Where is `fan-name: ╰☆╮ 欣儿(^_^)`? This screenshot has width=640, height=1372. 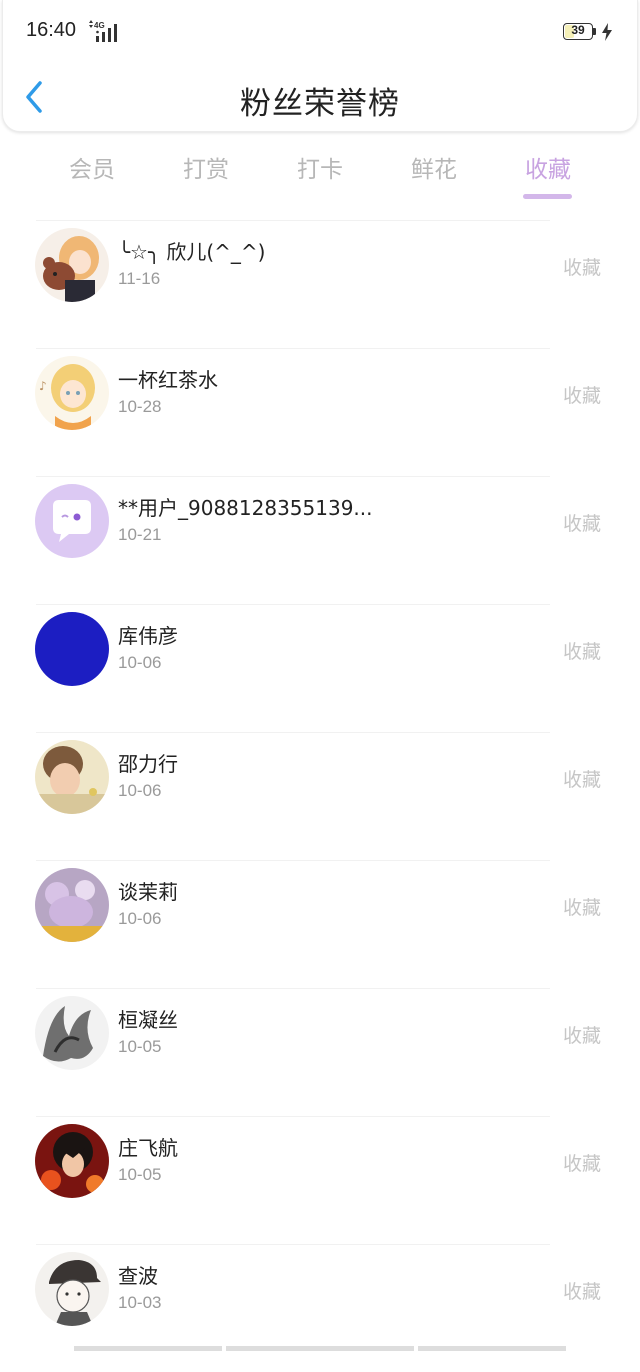 fan-name: ╰☆╮ 欣儿(^_^) is located at coordinates (192, 252).